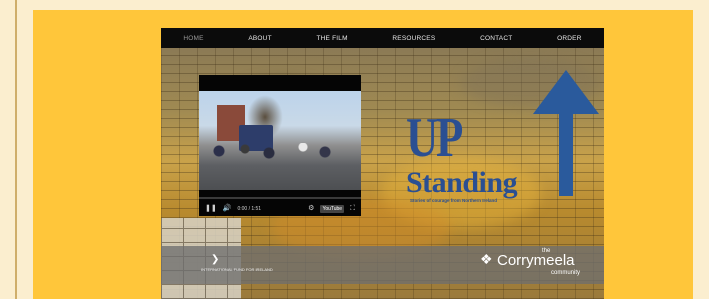 This screenshot has width=709, height=299. I want to click on corrymeela-logo-name: Corrymeela, so click(536, 260).